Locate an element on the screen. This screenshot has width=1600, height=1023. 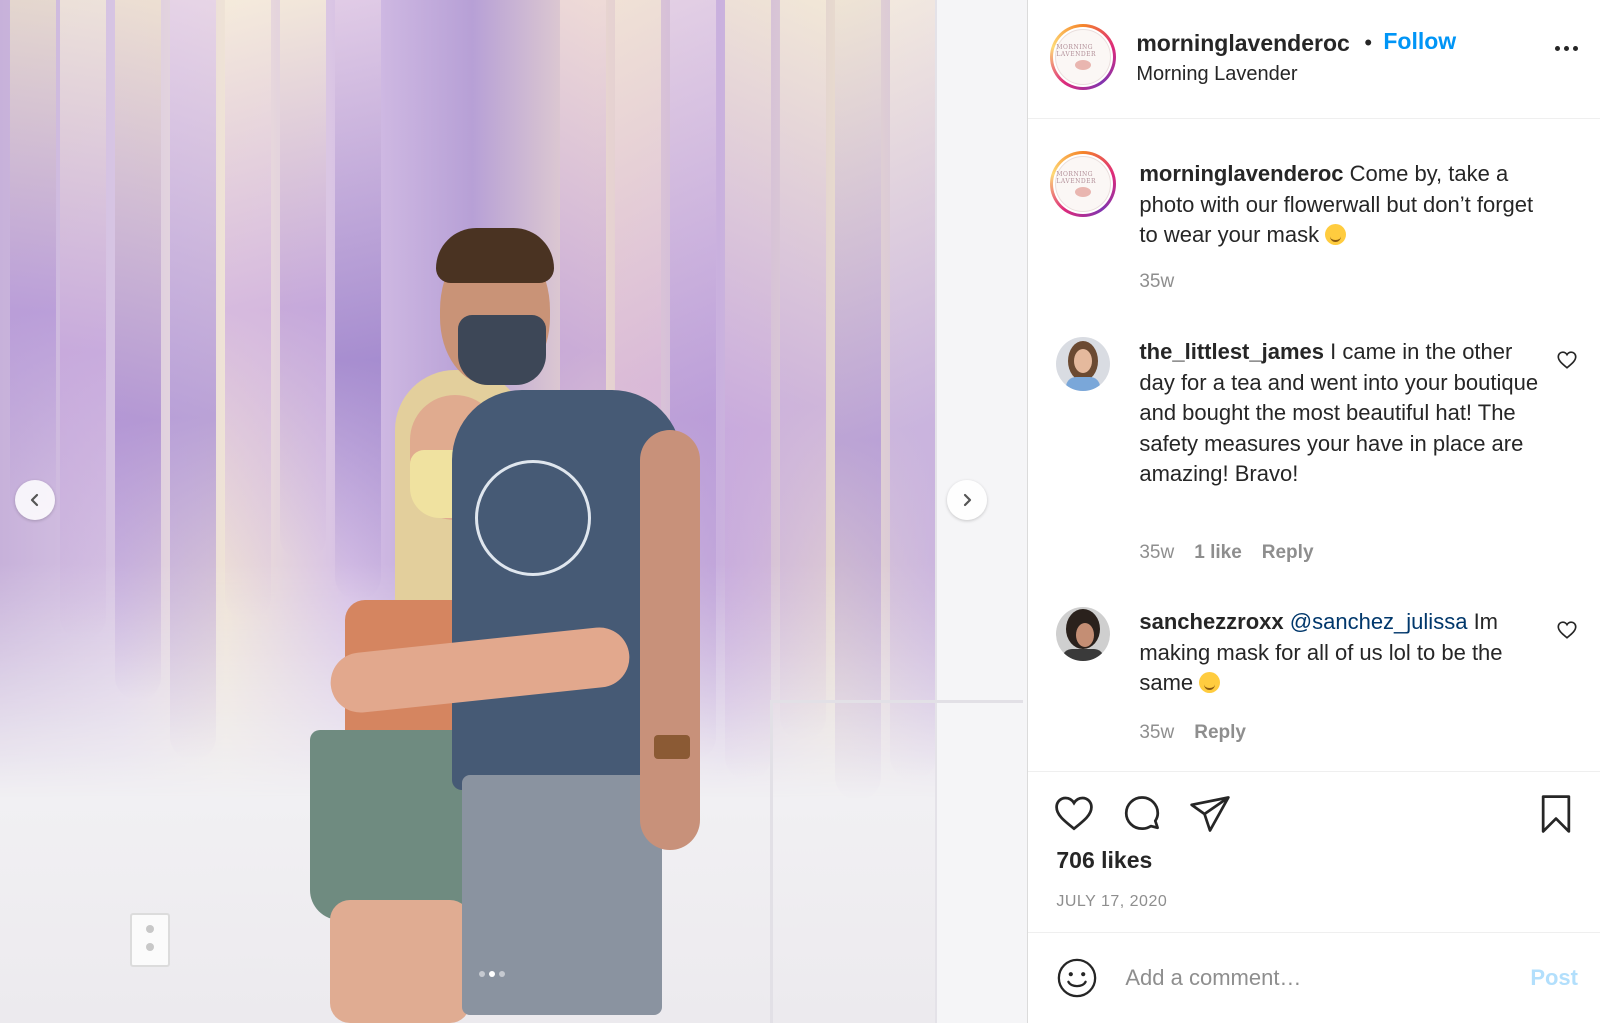
comment-button is located at coordinates (1142, 814).